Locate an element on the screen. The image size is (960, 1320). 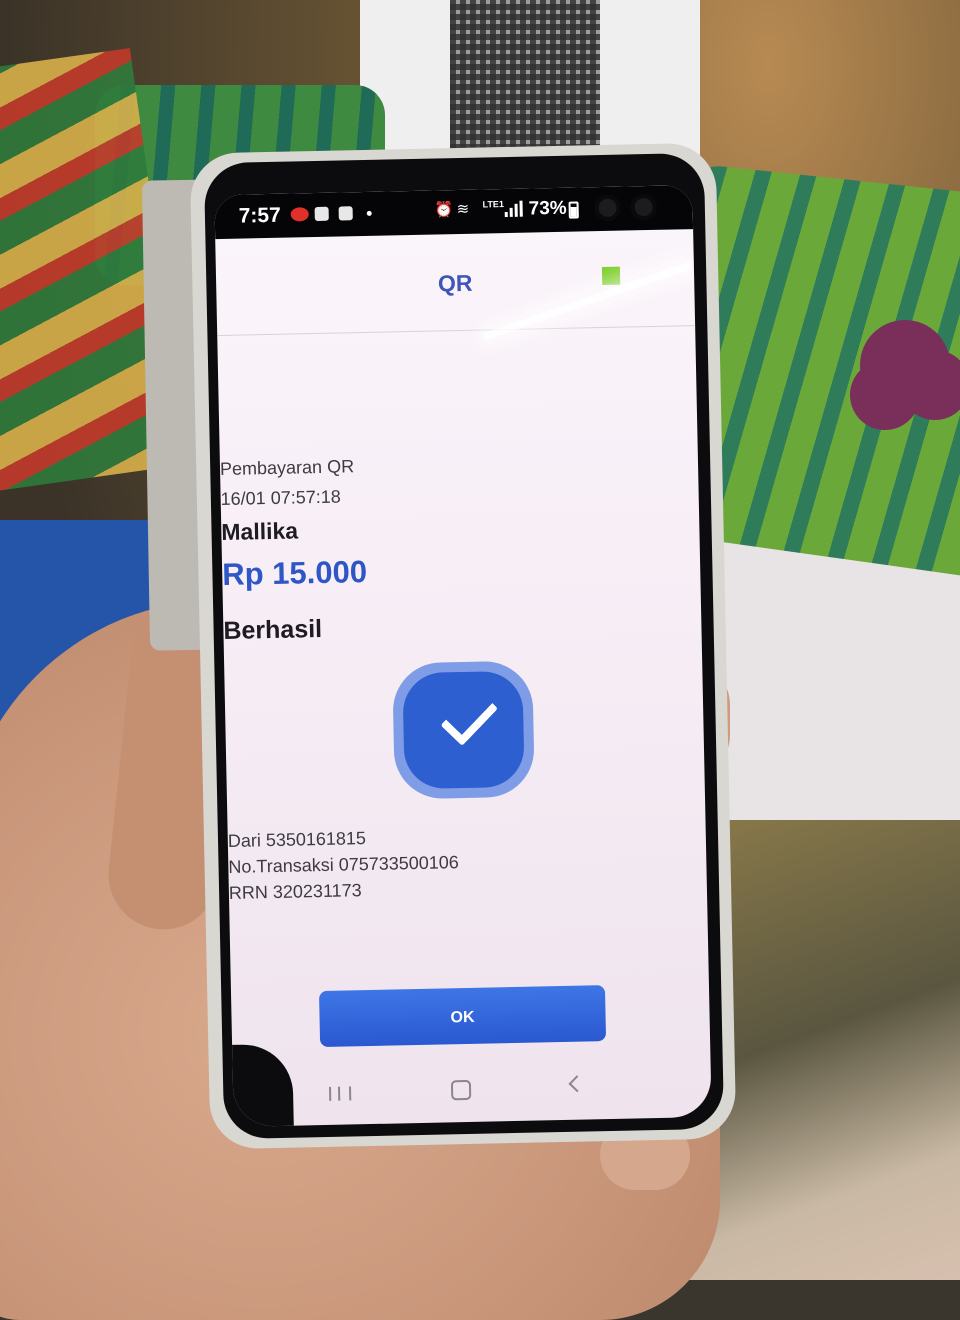
notification-app-icon is located at coordinates (299, 214).